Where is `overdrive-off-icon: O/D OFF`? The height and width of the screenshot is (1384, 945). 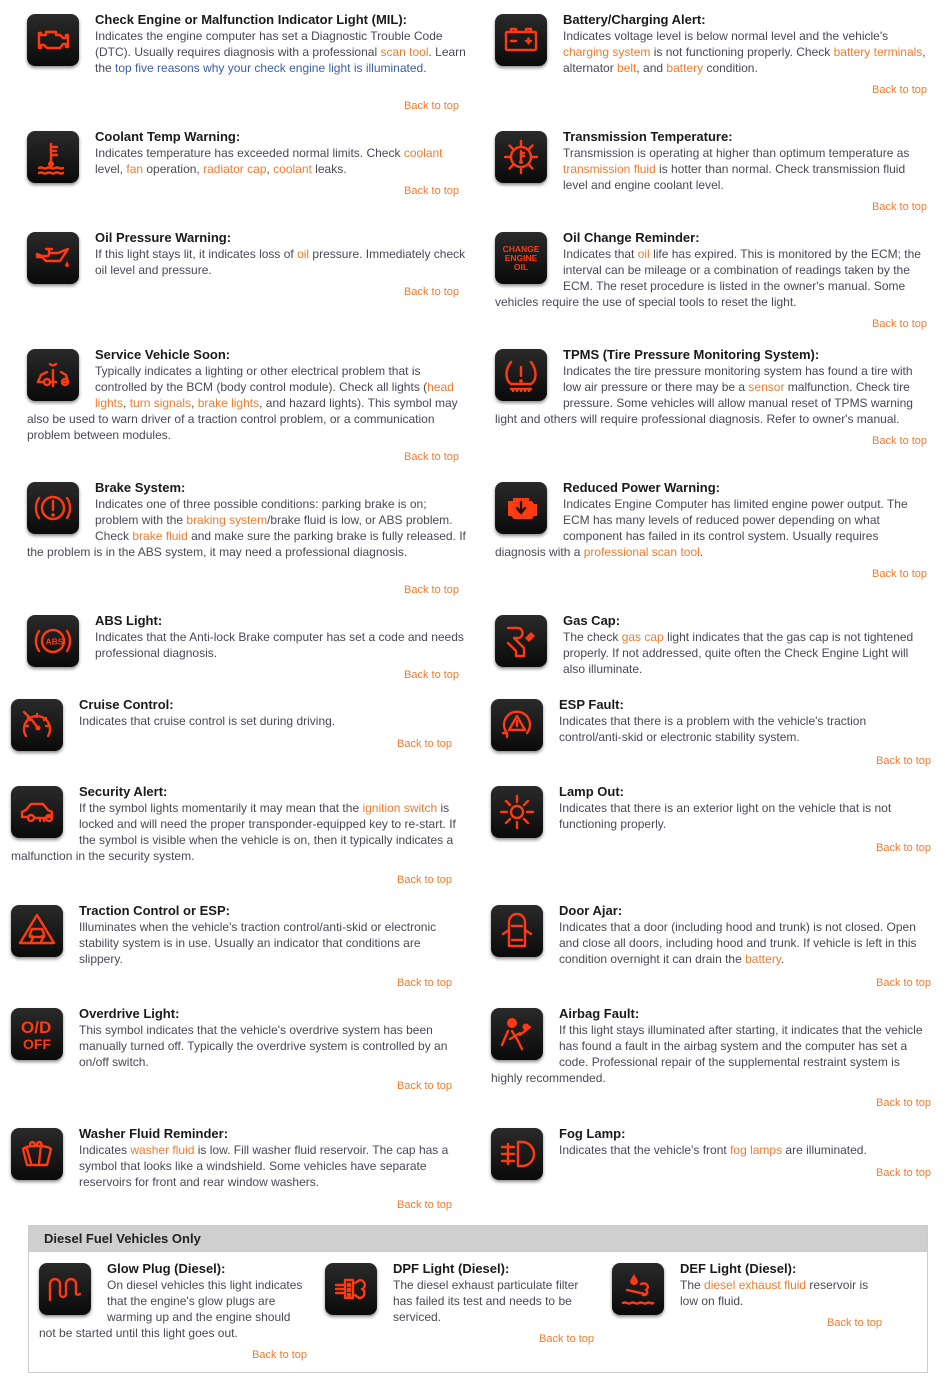
overdrive-off-icon: O/D OFF is located at coordinates (37, 1034).